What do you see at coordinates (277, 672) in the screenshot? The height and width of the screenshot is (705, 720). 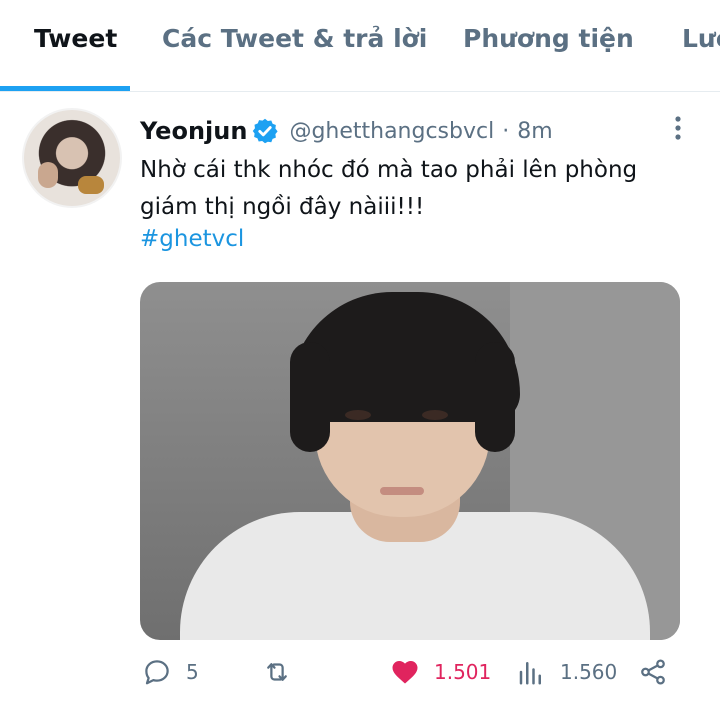 I see `retweet-icon` at bounding box center [277, 672].